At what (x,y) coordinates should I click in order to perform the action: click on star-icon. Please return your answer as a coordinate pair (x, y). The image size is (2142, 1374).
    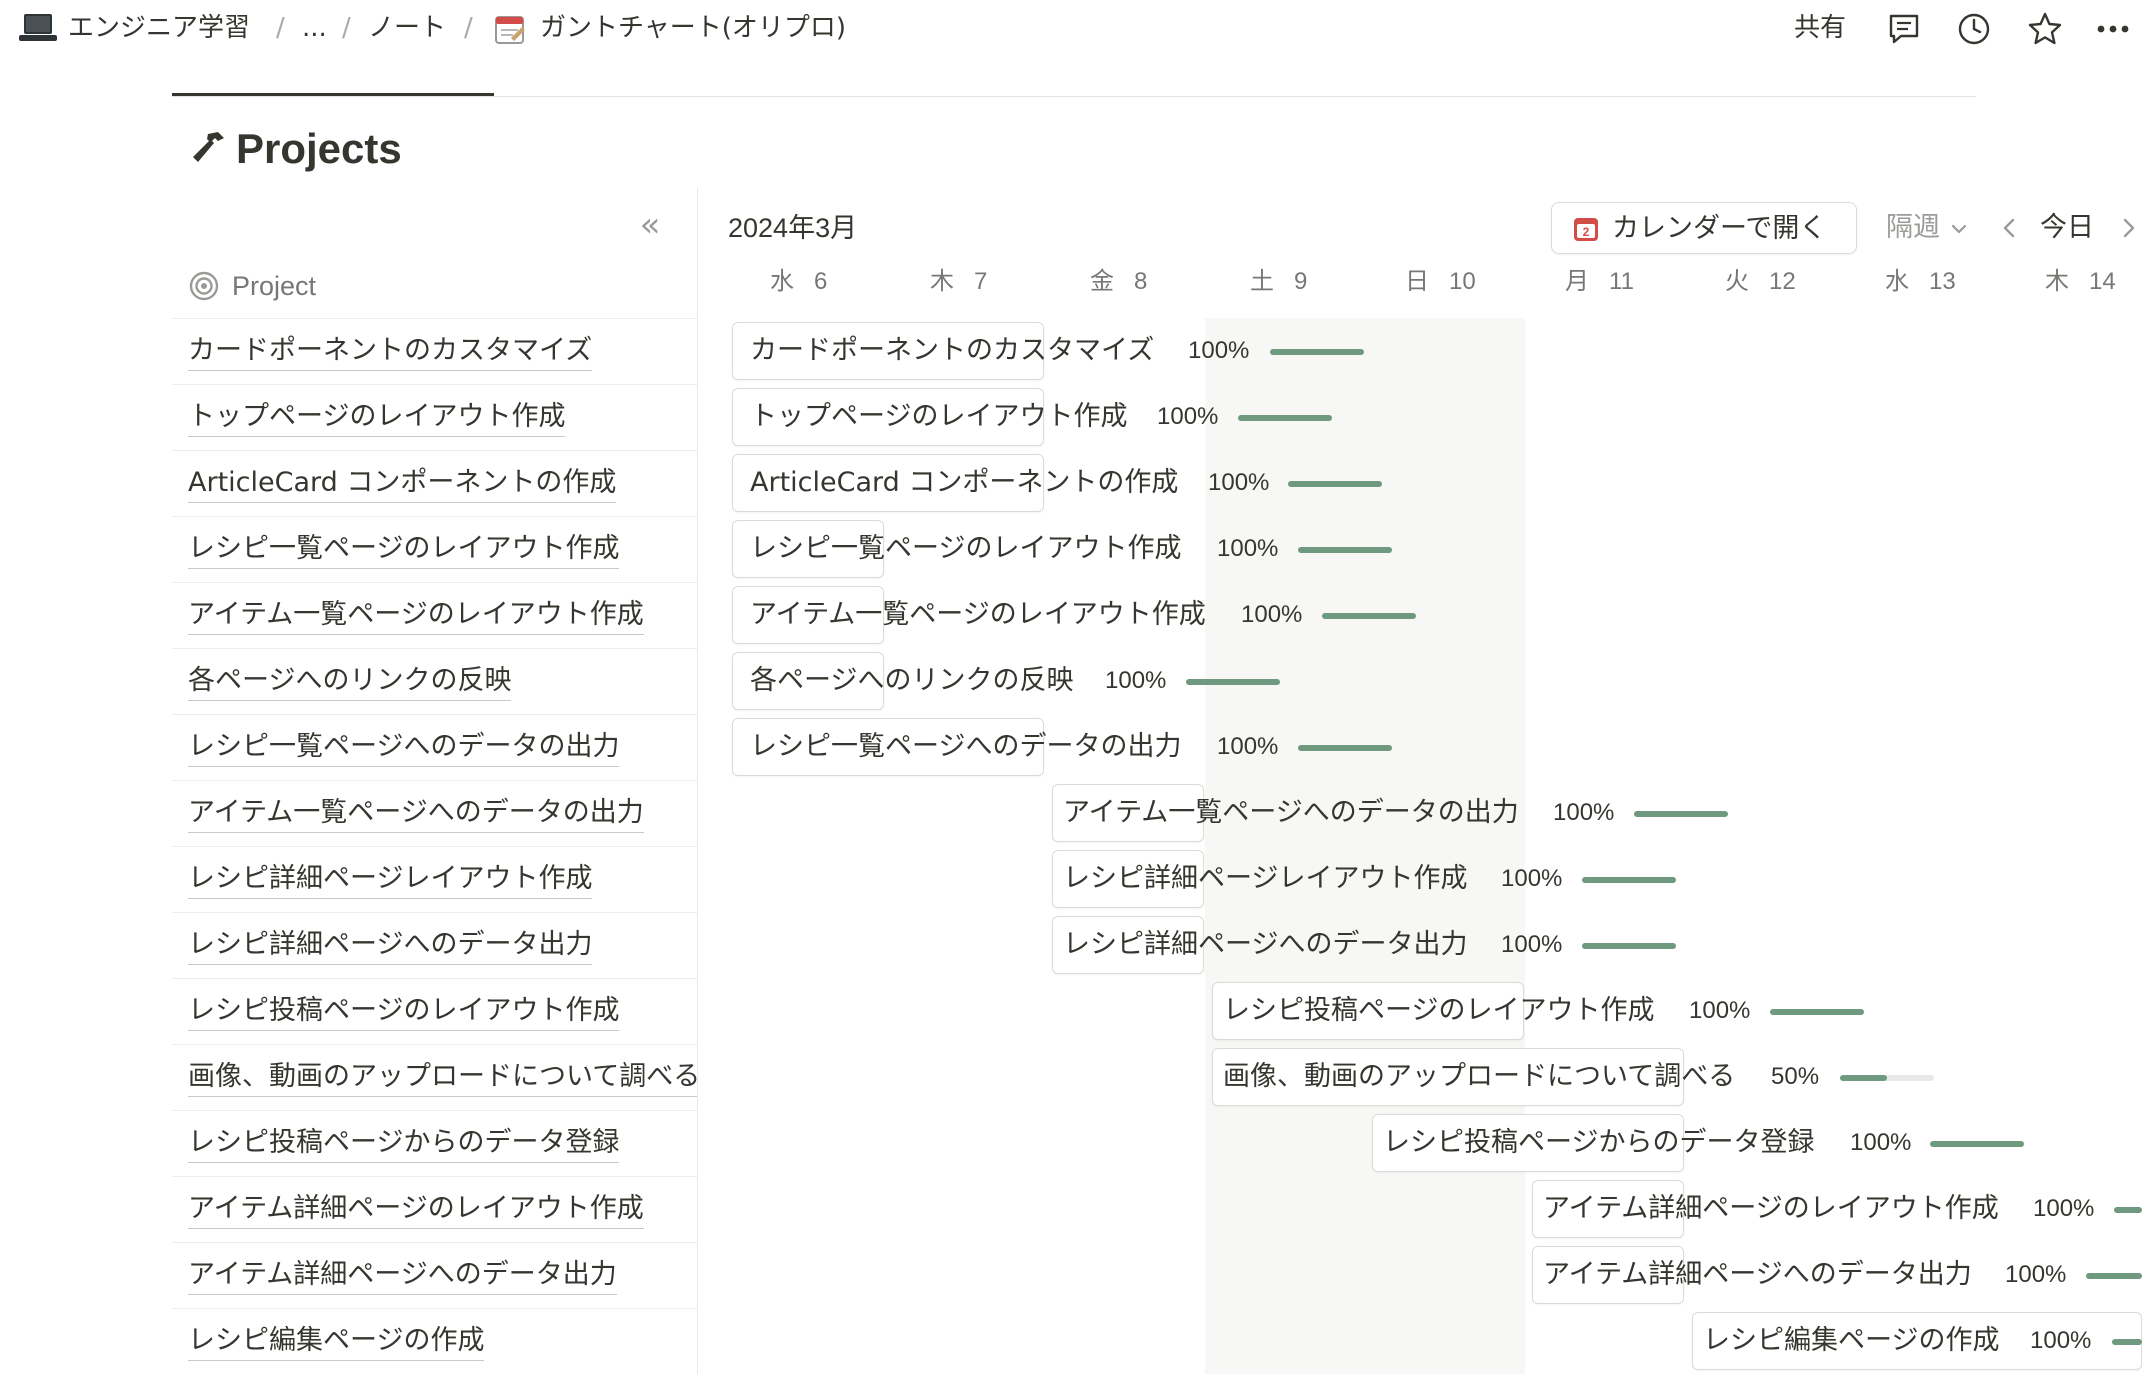
    Looking at the image, I should click on (2045, 29).